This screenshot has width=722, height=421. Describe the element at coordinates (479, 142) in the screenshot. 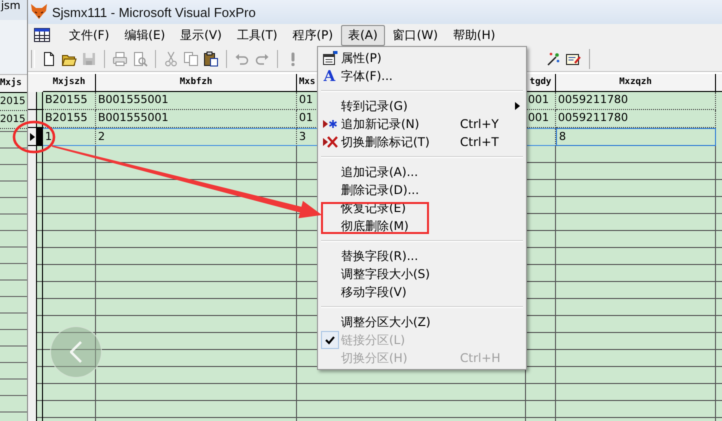

I see `shortcut-text: Ctrl+T` at that location.